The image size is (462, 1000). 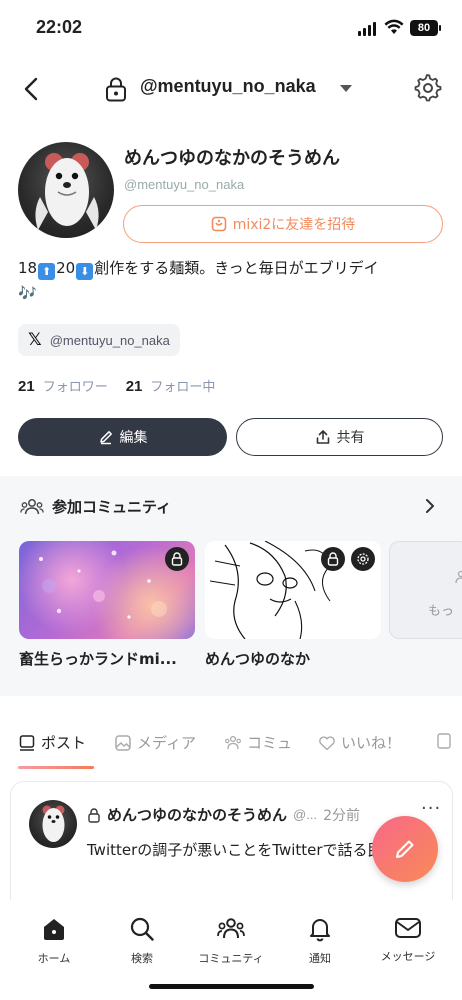 I want to click on edit-label: 編集, so click(x=133, y=438).